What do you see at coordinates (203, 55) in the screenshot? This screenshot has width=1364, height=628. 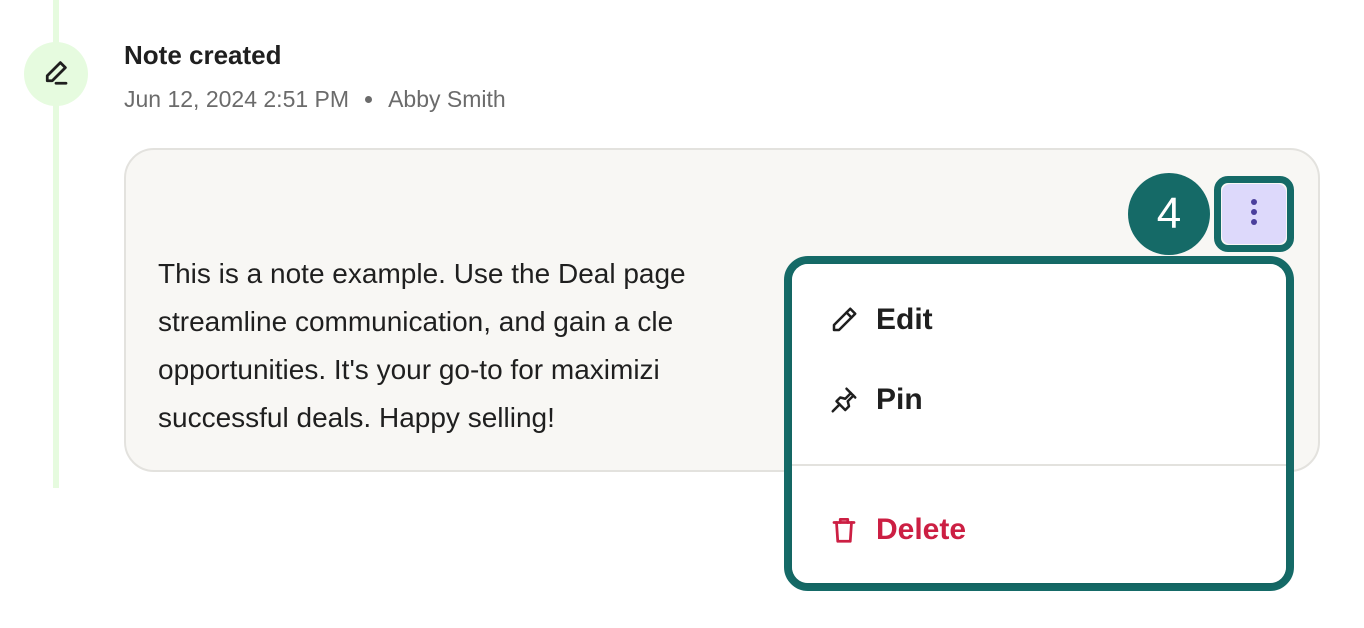 I see `event-title: Note created` at bounding box center [203, 55].